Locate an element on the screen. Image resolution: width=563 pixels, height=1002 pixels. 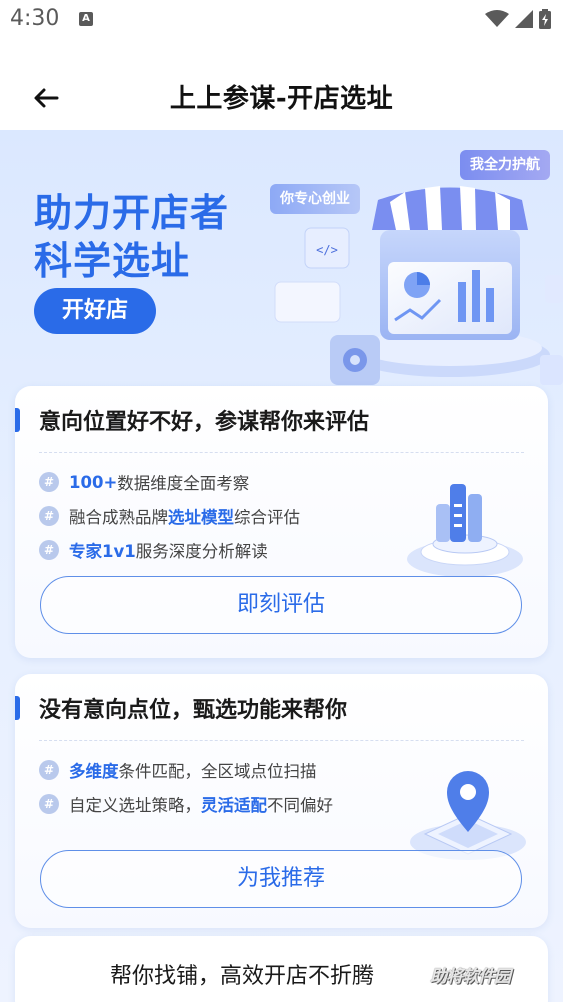
map-pin-illustration is located at coordinates (468, 815).